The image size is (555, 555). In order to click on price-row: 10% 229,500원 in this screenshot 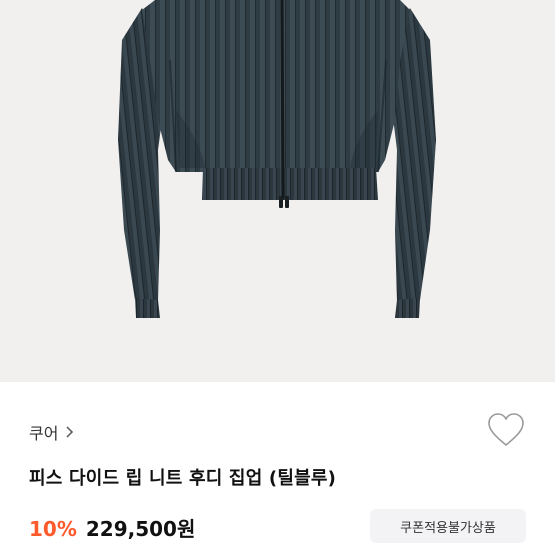, I will do `click(112, 527)`.